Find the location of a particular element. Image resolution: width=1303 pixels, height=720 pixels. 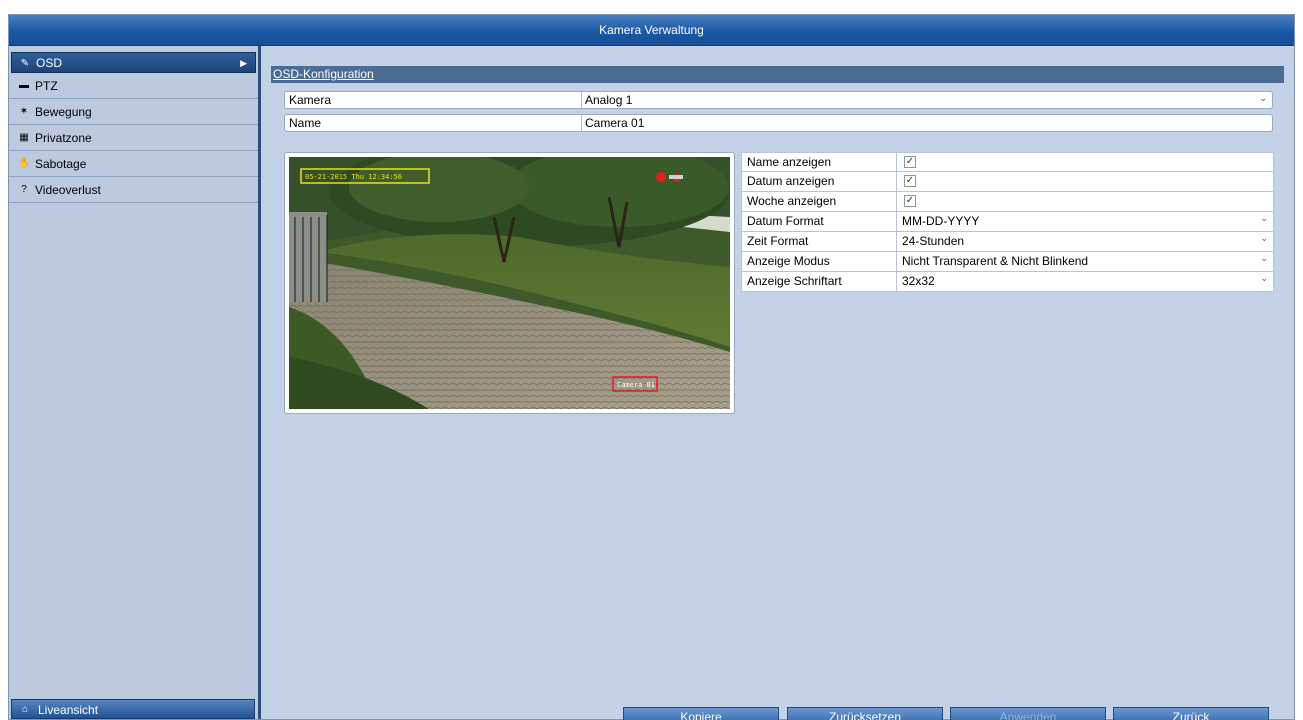

apply-button: Anwenden is located at coordinates (1028, 713).